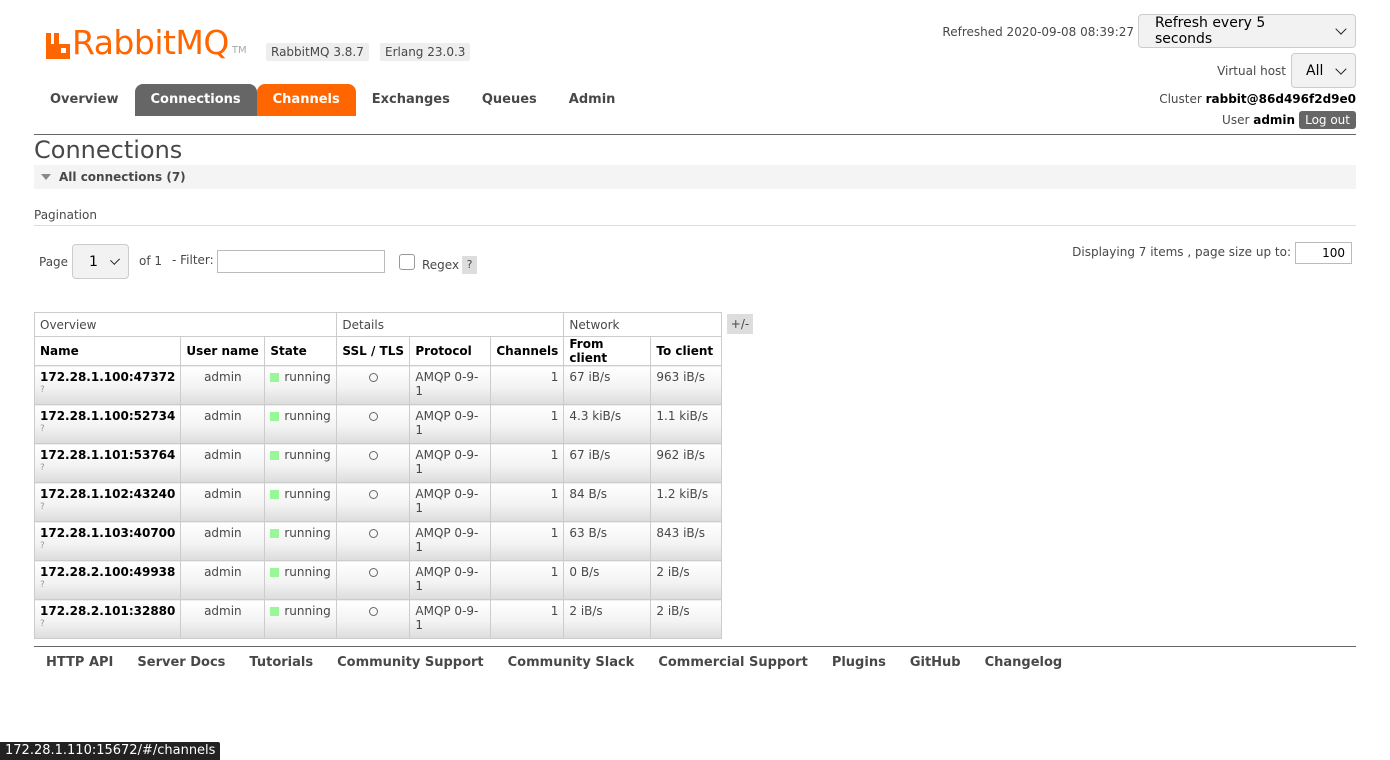  What do you see at coordinates (239, 50) in the screenshot?
I see `trademark: TM` at bounding box center [239, 50].